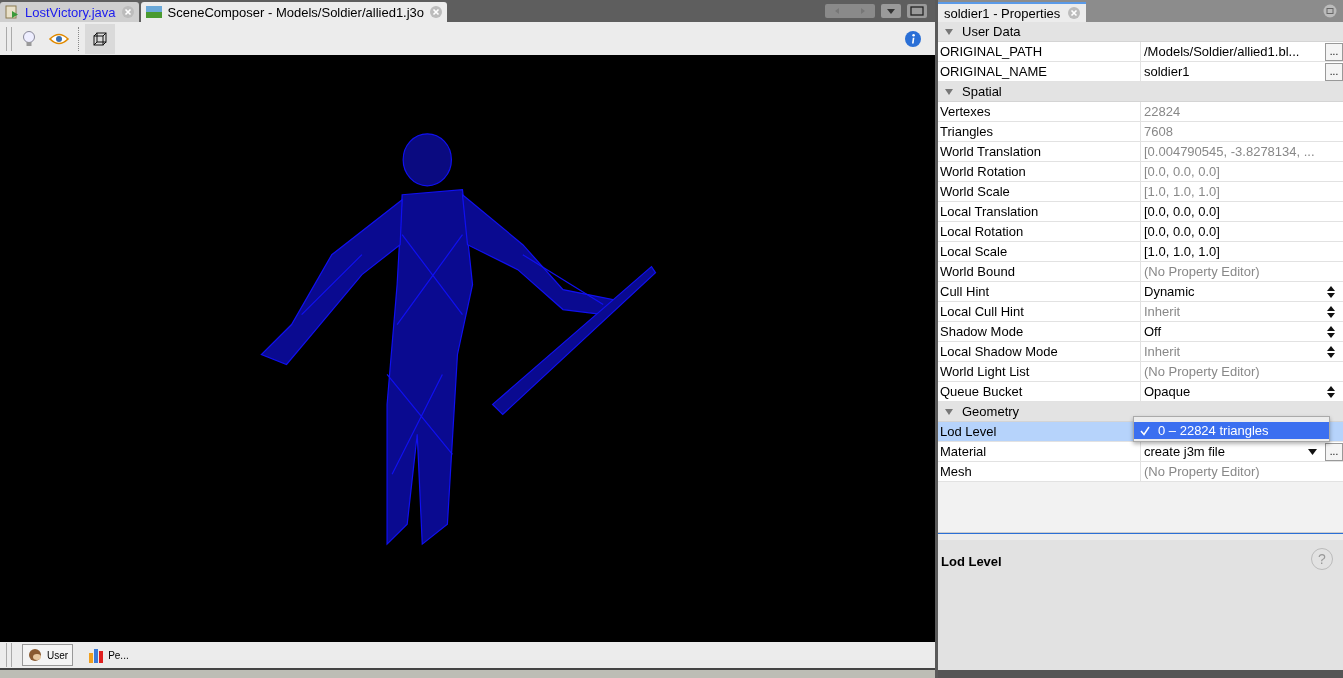  I want to click on minimize-icon, so click(1330, 11).